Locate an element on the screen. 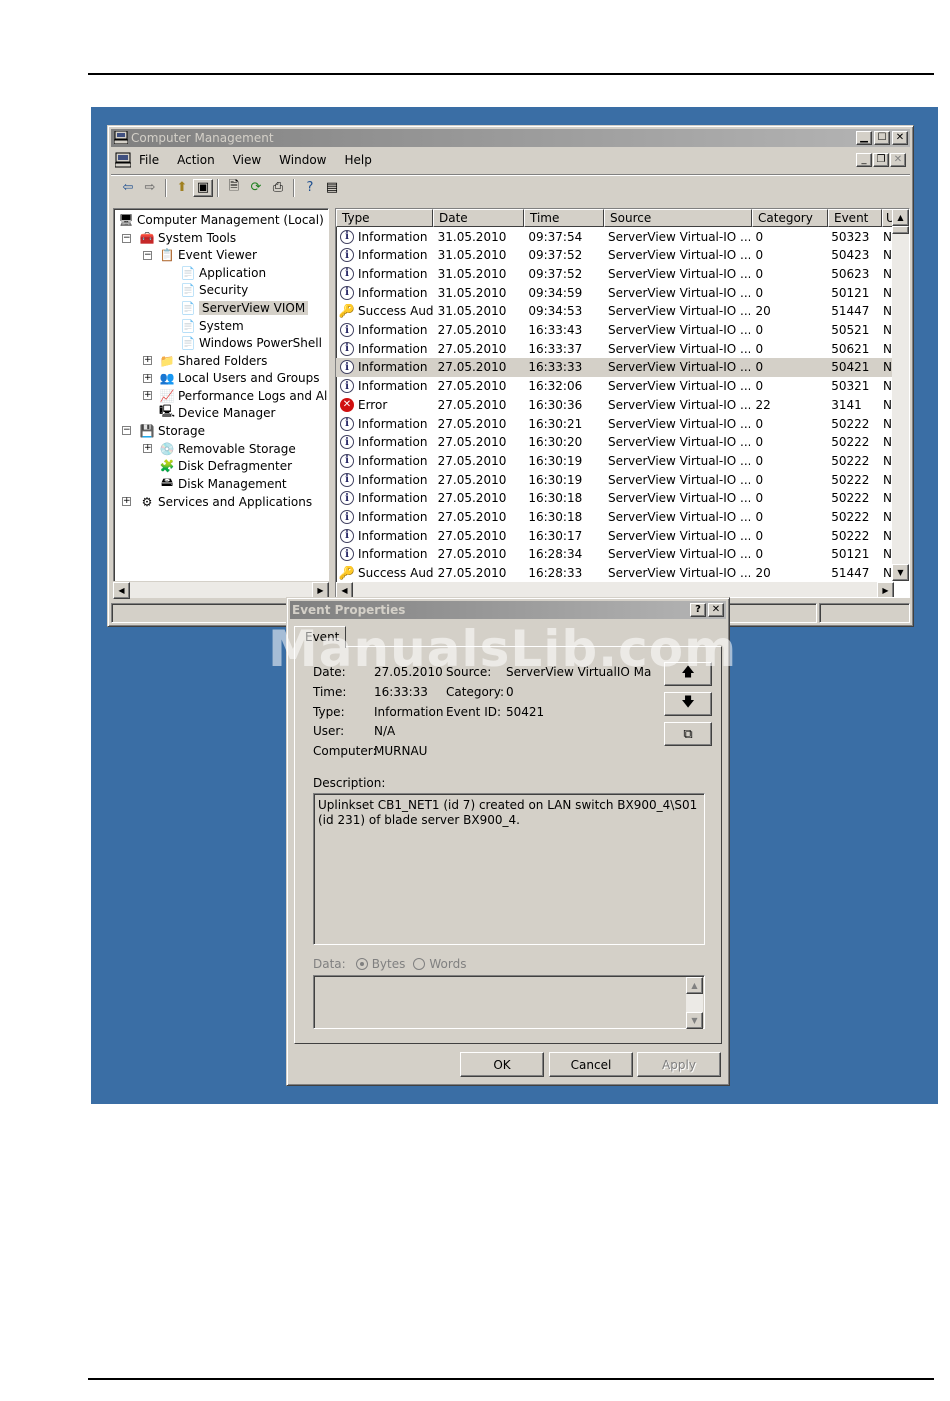  column-category: Category is located at coordinates (790, 218).